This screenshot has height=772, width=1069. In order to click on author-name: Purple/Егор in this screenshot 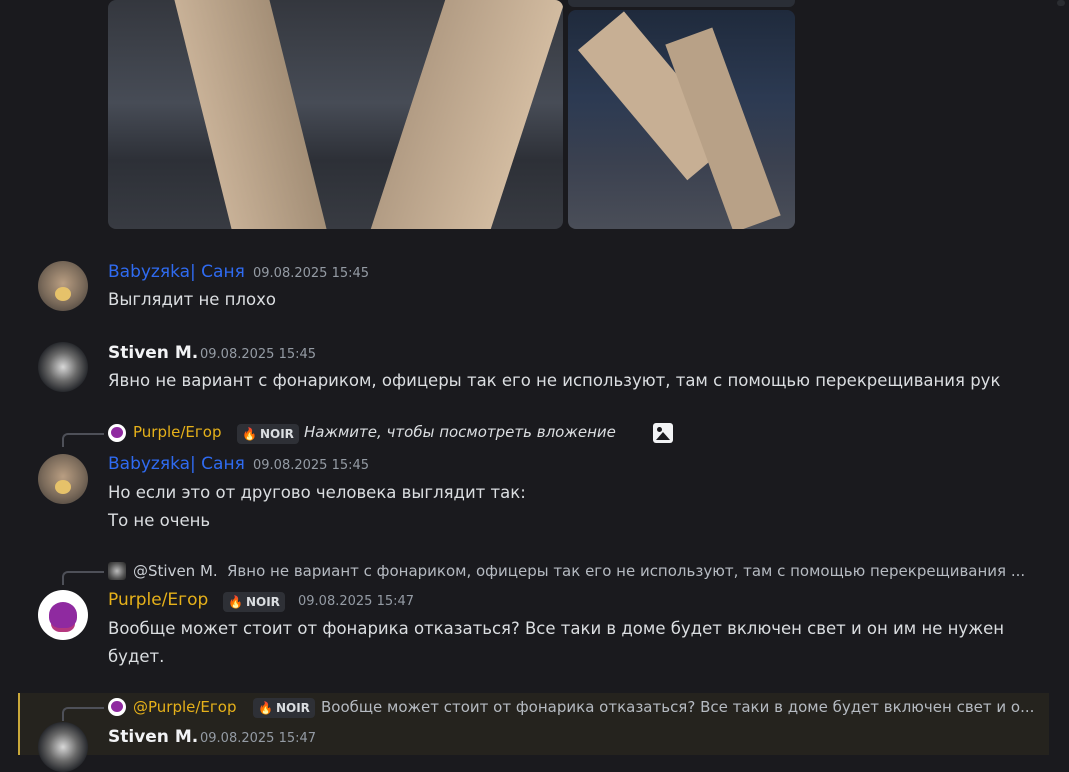, I will do `click(158, 600)`.